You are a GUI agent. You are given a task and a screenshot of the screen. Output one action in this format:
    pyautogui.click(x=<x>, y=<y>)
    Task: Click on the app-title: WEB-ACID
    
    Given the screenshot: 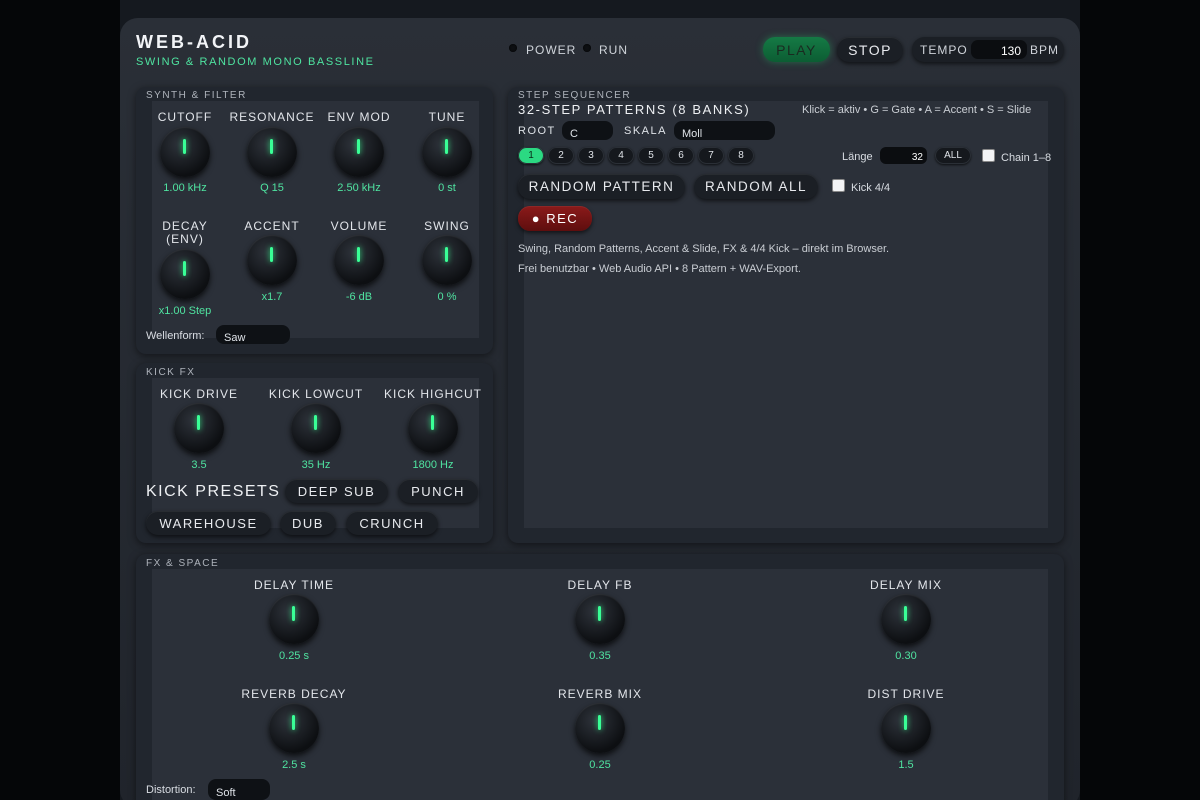 What is the action you would take?
    pyautogui.click(x=194, y=42)
    